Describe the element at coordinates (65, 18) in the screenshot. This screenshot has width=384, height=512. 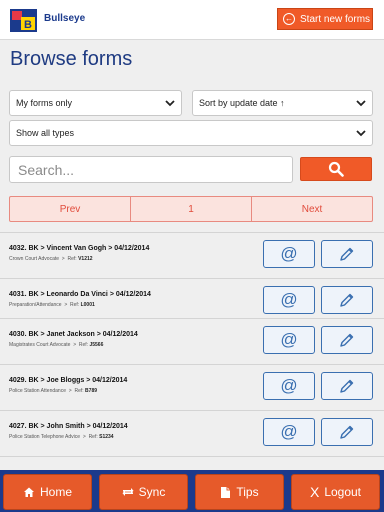
I see `brand-name: Bullseye` at that location.